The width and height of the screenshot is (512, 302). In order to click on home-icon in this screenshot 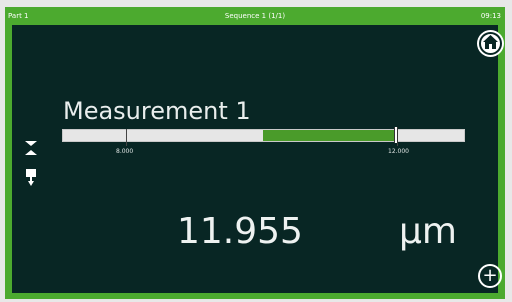, I will do `click(490, 42)`.